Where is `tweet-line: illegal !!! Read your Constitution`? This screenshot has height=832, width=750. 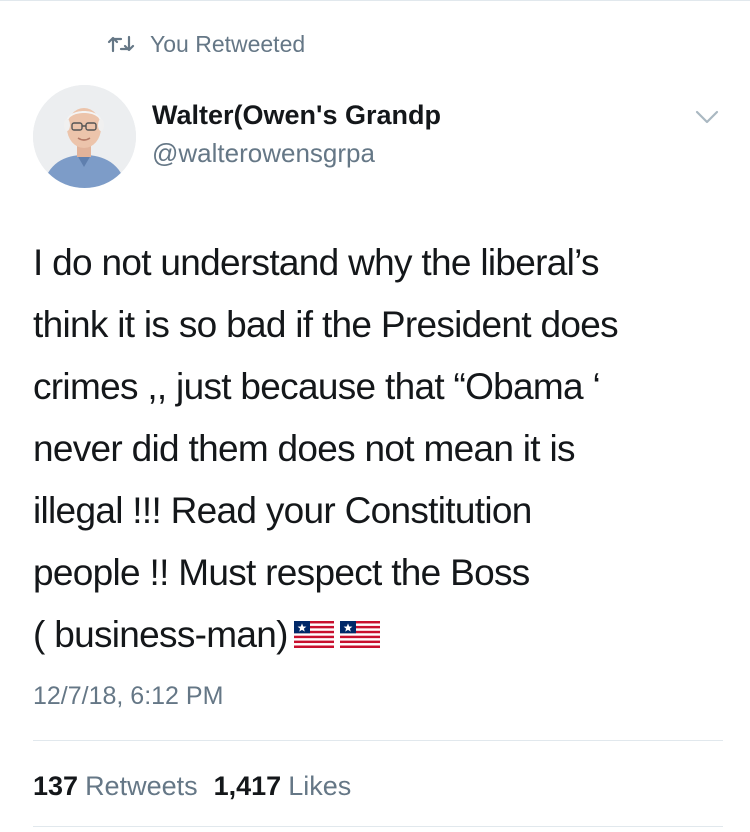
tweet-line: illegal !!! Read your Constitution is located at coordinates (282, 510).